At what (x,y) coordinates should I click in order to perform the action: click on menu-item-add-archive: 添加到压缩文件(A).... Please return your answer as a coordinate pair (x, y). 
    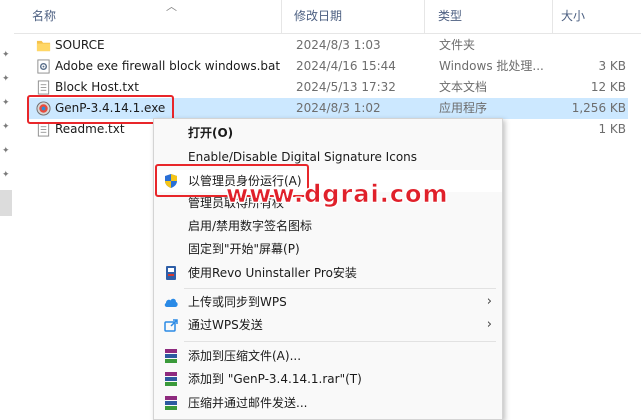
    Looking at the image, I should click on (328, 356).